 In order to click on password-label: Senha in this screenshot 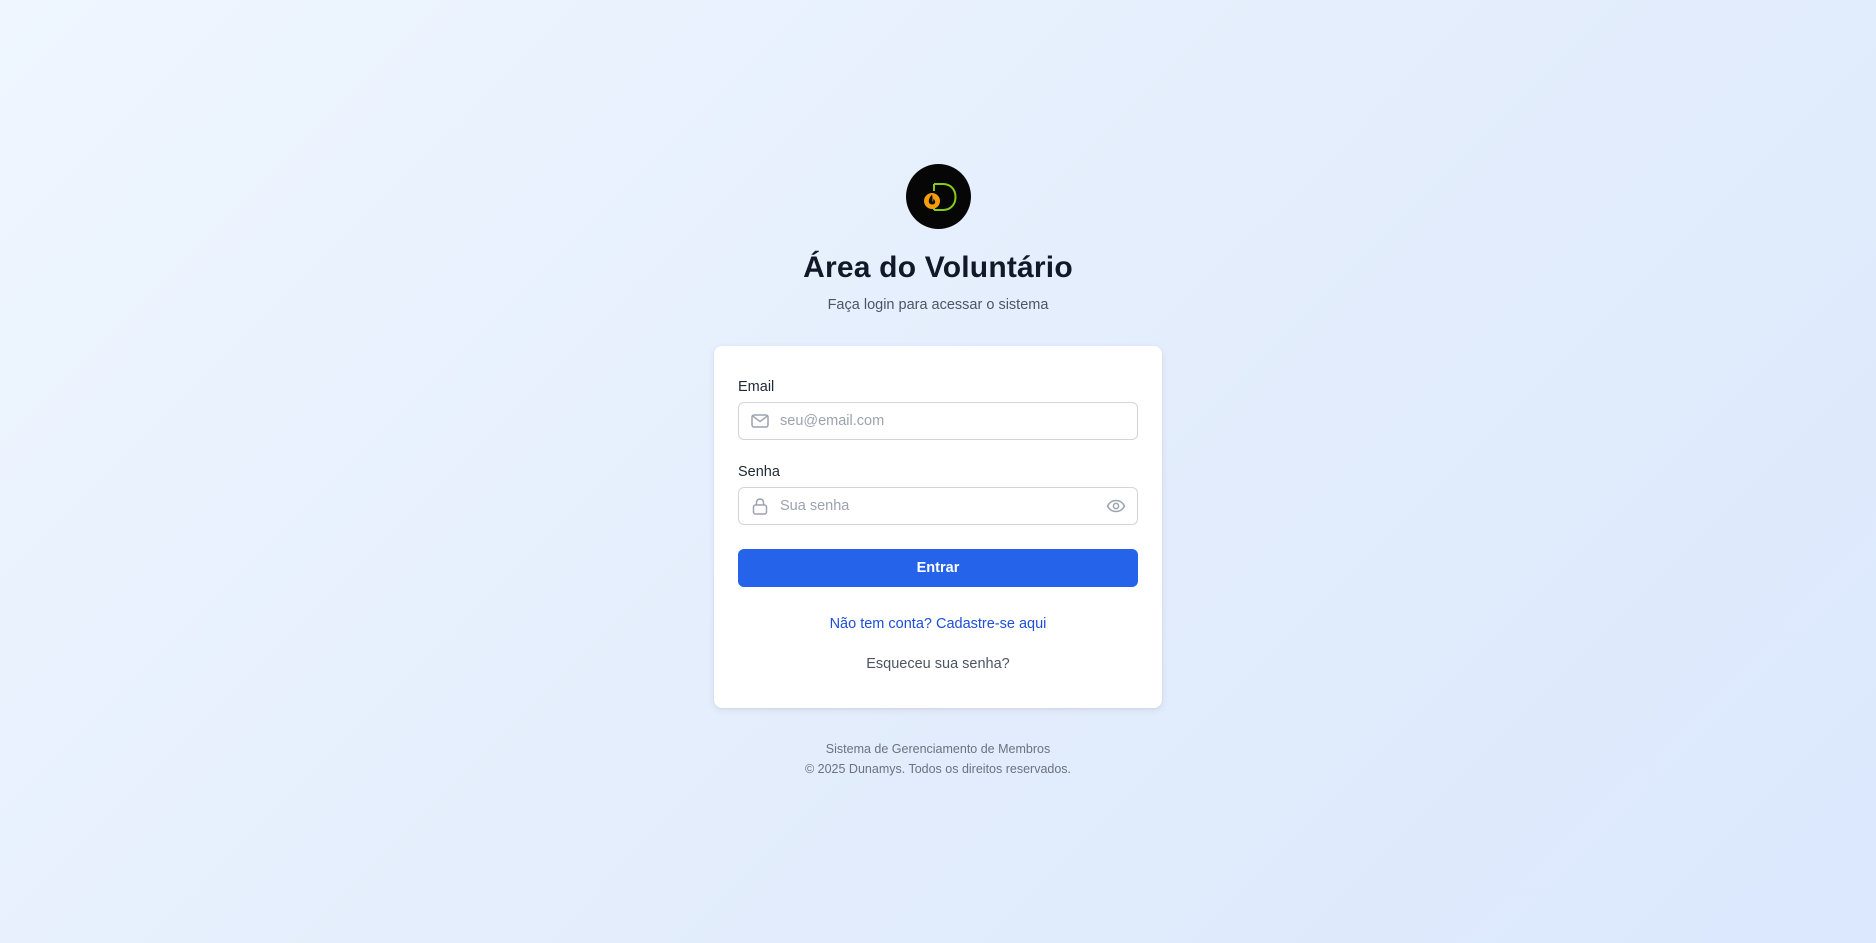, I will do `click(759, 472)`.